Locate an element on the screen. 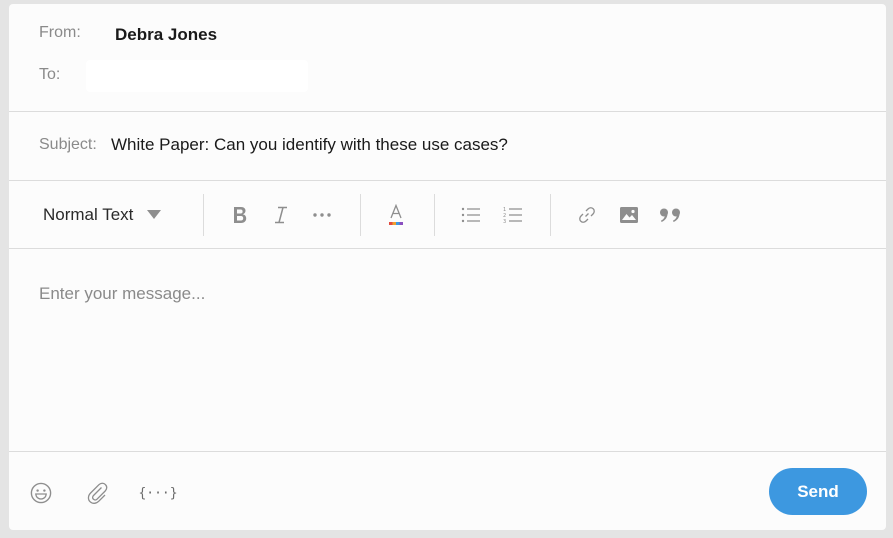 The image size is (893, 538). svg-text: 3 is located at coordinates (504, 221).